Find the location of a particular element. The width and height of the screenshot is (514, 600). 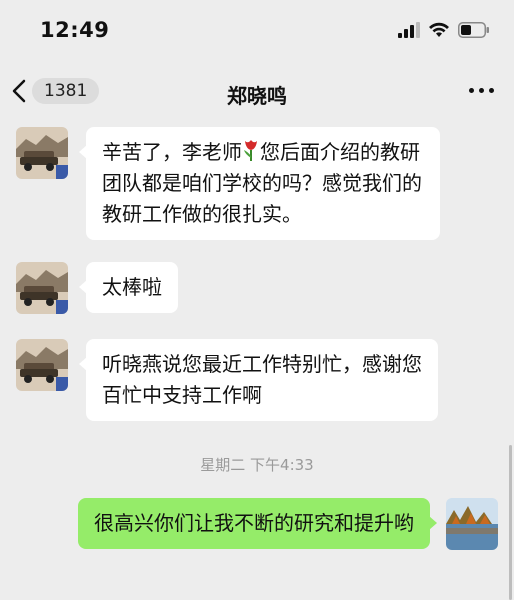

message-text: 很高兴你们让我不断的研究和提升哟 is located at coordinates (254, 523).